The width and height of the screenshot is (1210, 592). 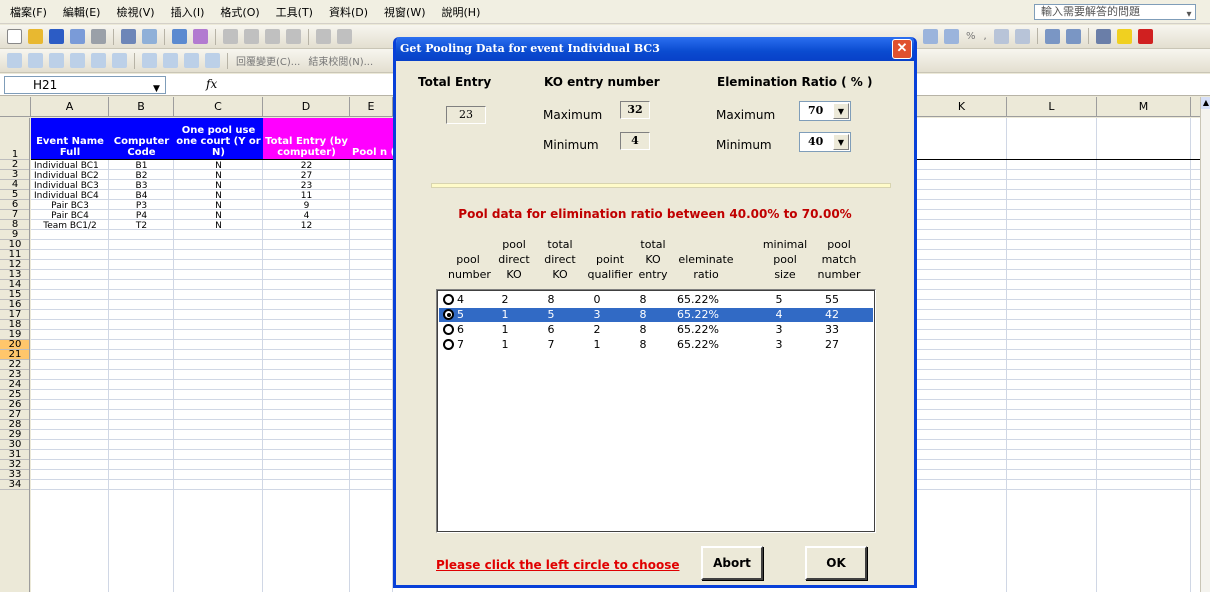 What do you see at coordinates (951, 36) in the screenshot?
I see `currency-icon` at bounding box center [951, 36].